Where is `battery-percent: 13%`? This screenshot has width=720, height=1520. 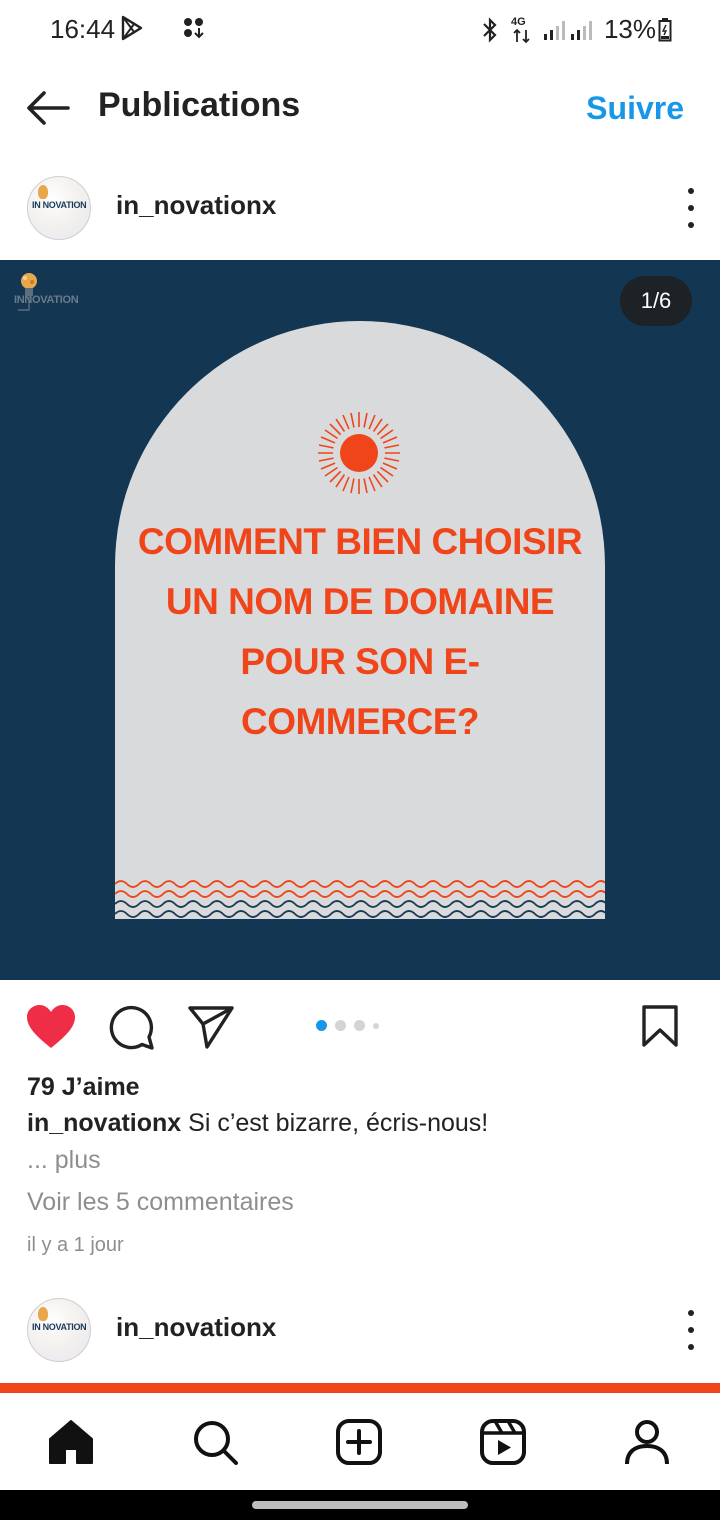
battery-percent: 13% is located at coordinates (629, 29).